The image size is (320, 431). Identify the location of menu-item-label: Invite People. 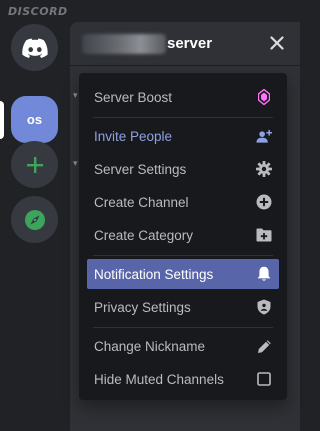
(133, 136).